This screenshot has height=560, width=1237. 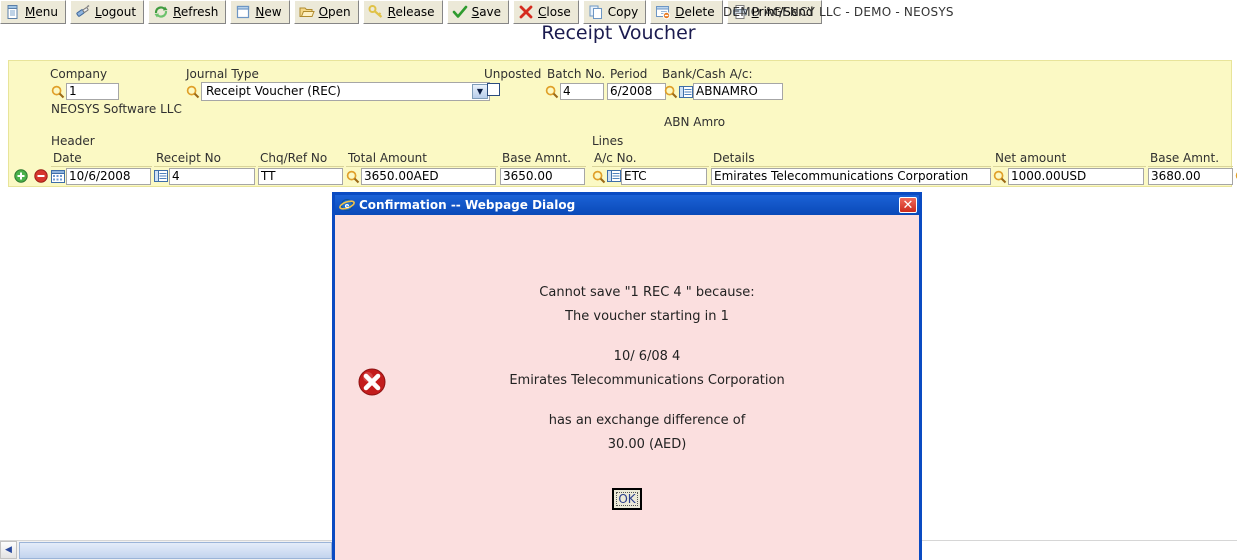 I want to click on col-total-amount: Total Amount, so click(x=422, y=159).